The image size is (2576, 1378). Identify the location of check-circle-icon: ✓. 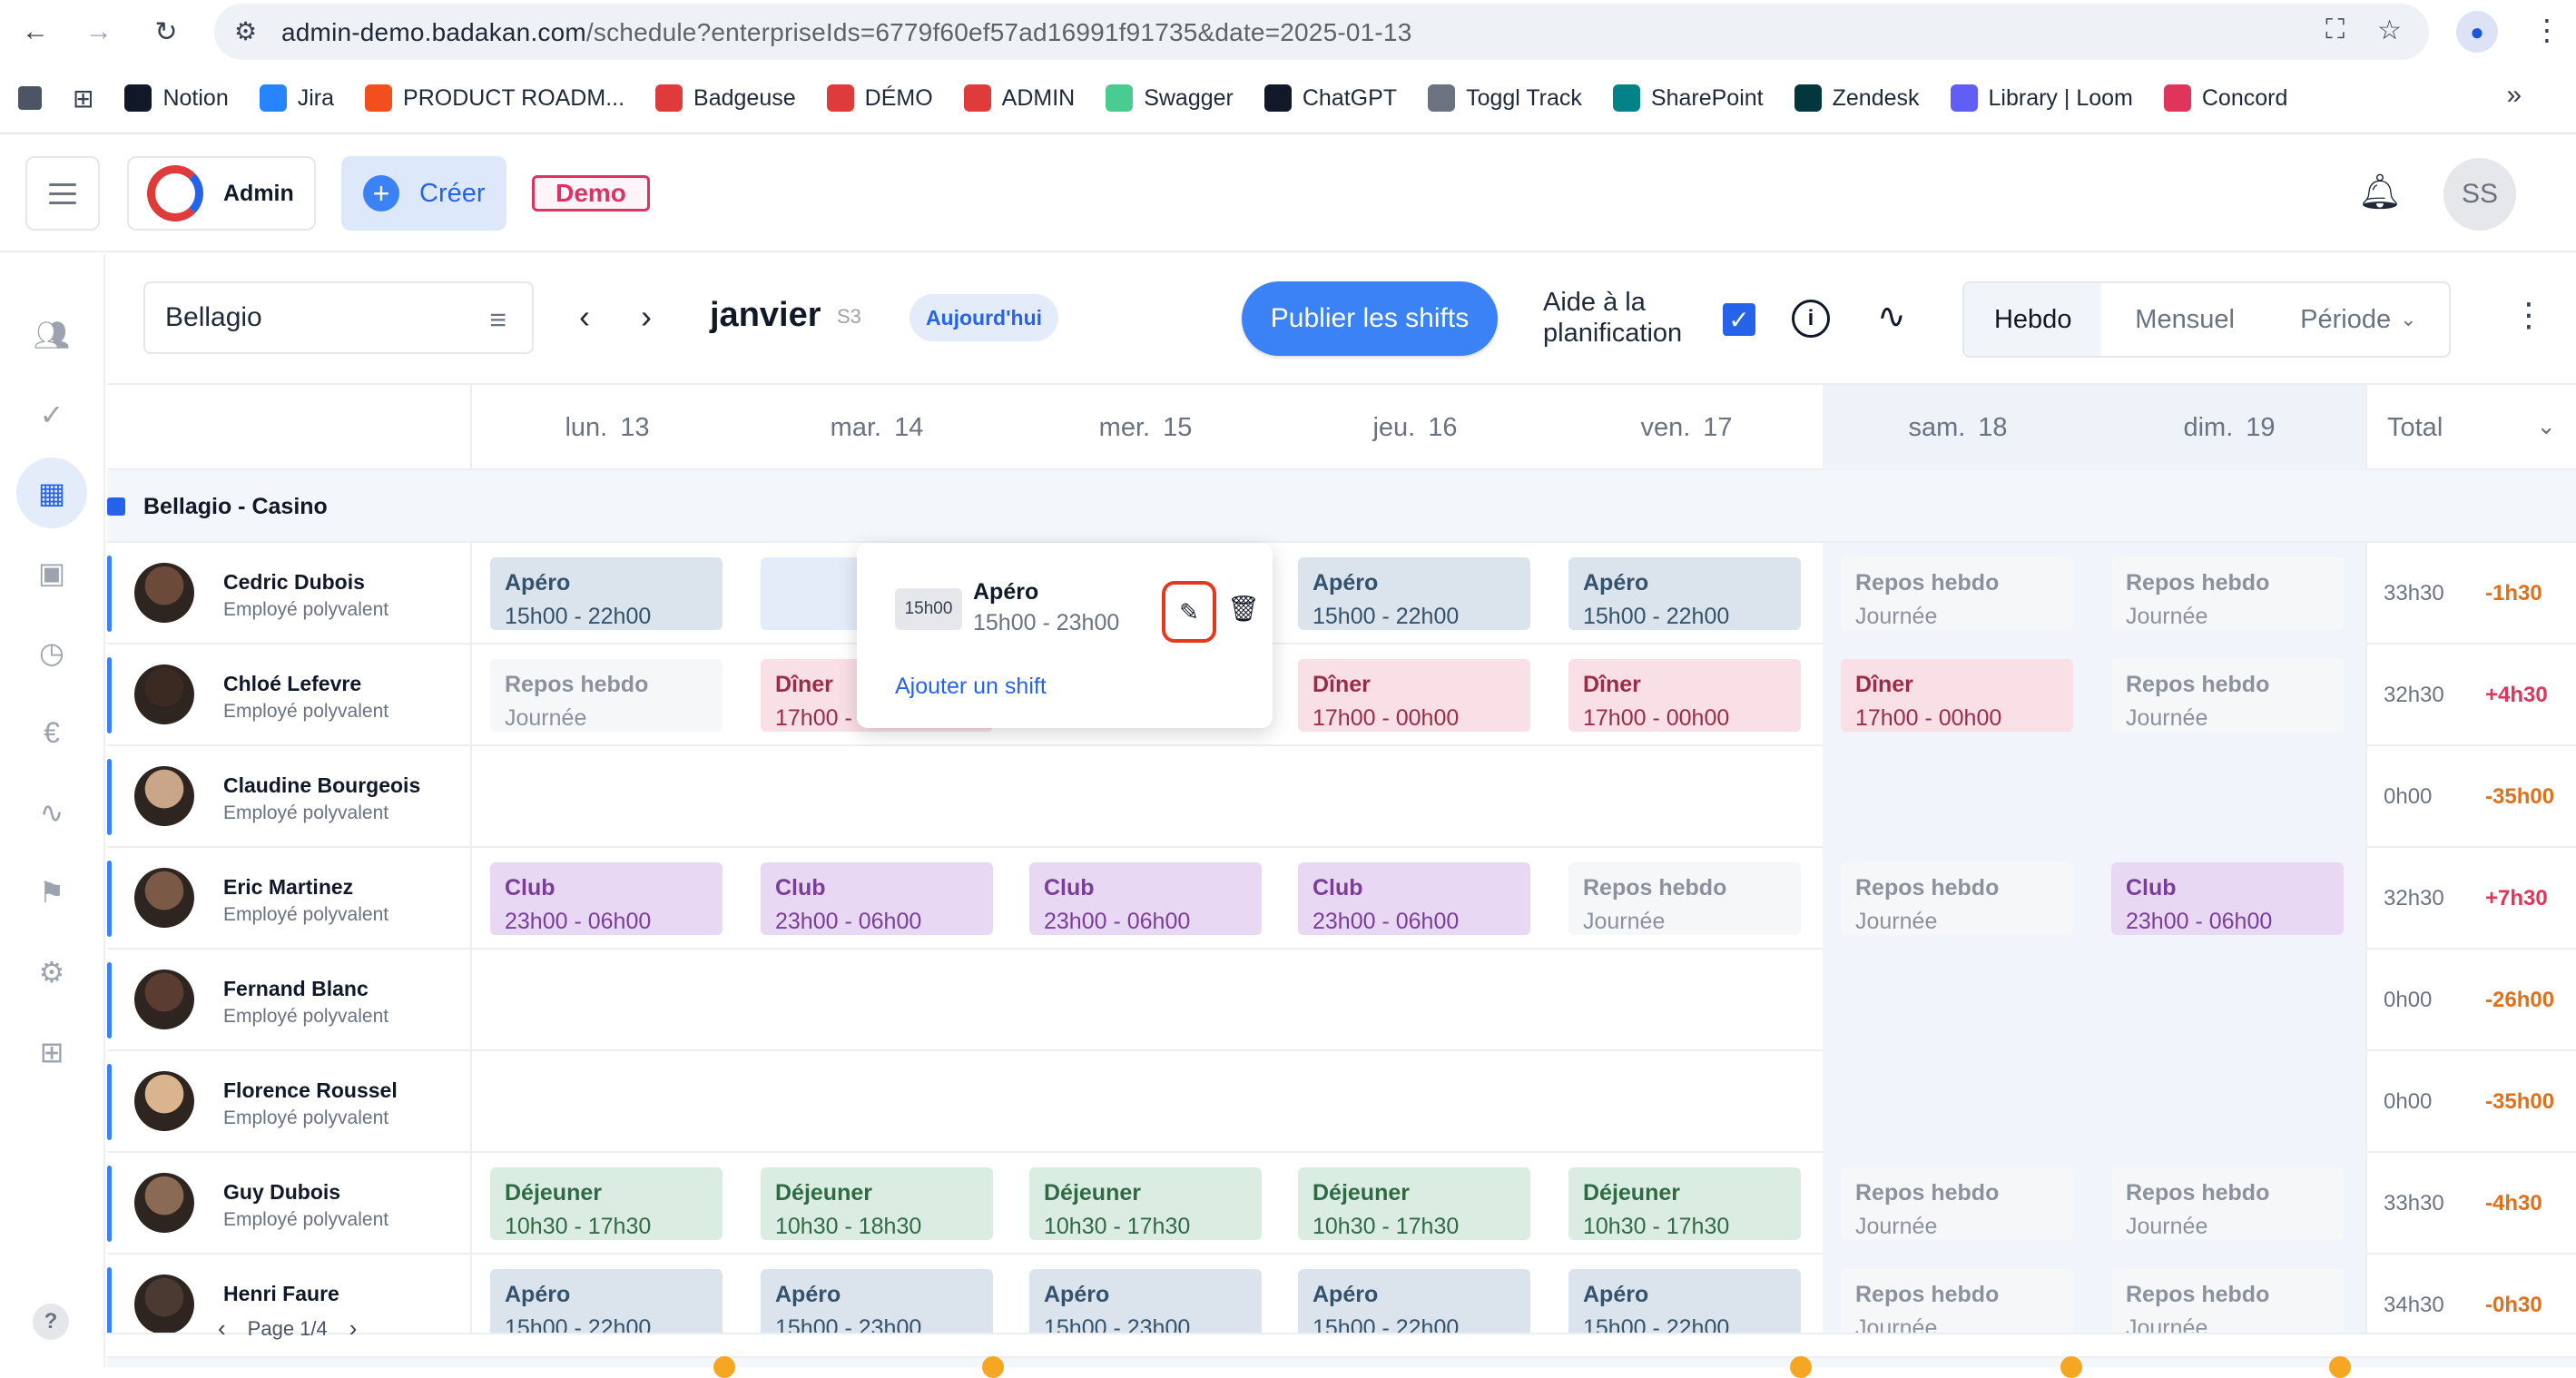
(51, 414).